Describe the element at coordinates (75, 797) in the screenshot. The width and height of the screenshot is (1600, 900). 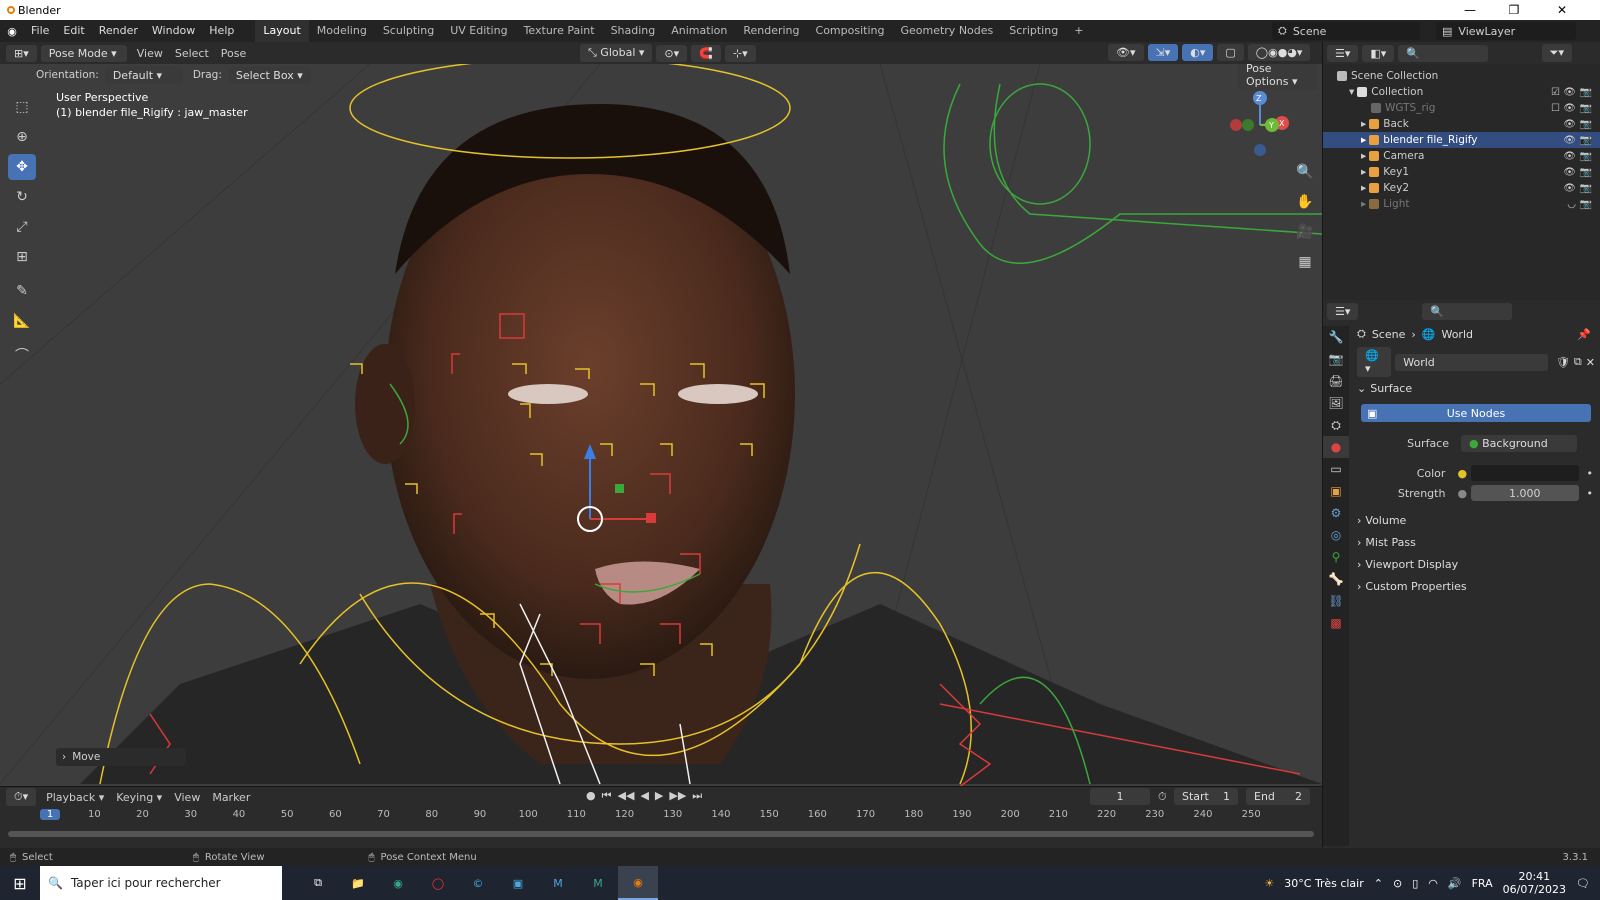
I see `menu-playback: Playback ▾` at that location.